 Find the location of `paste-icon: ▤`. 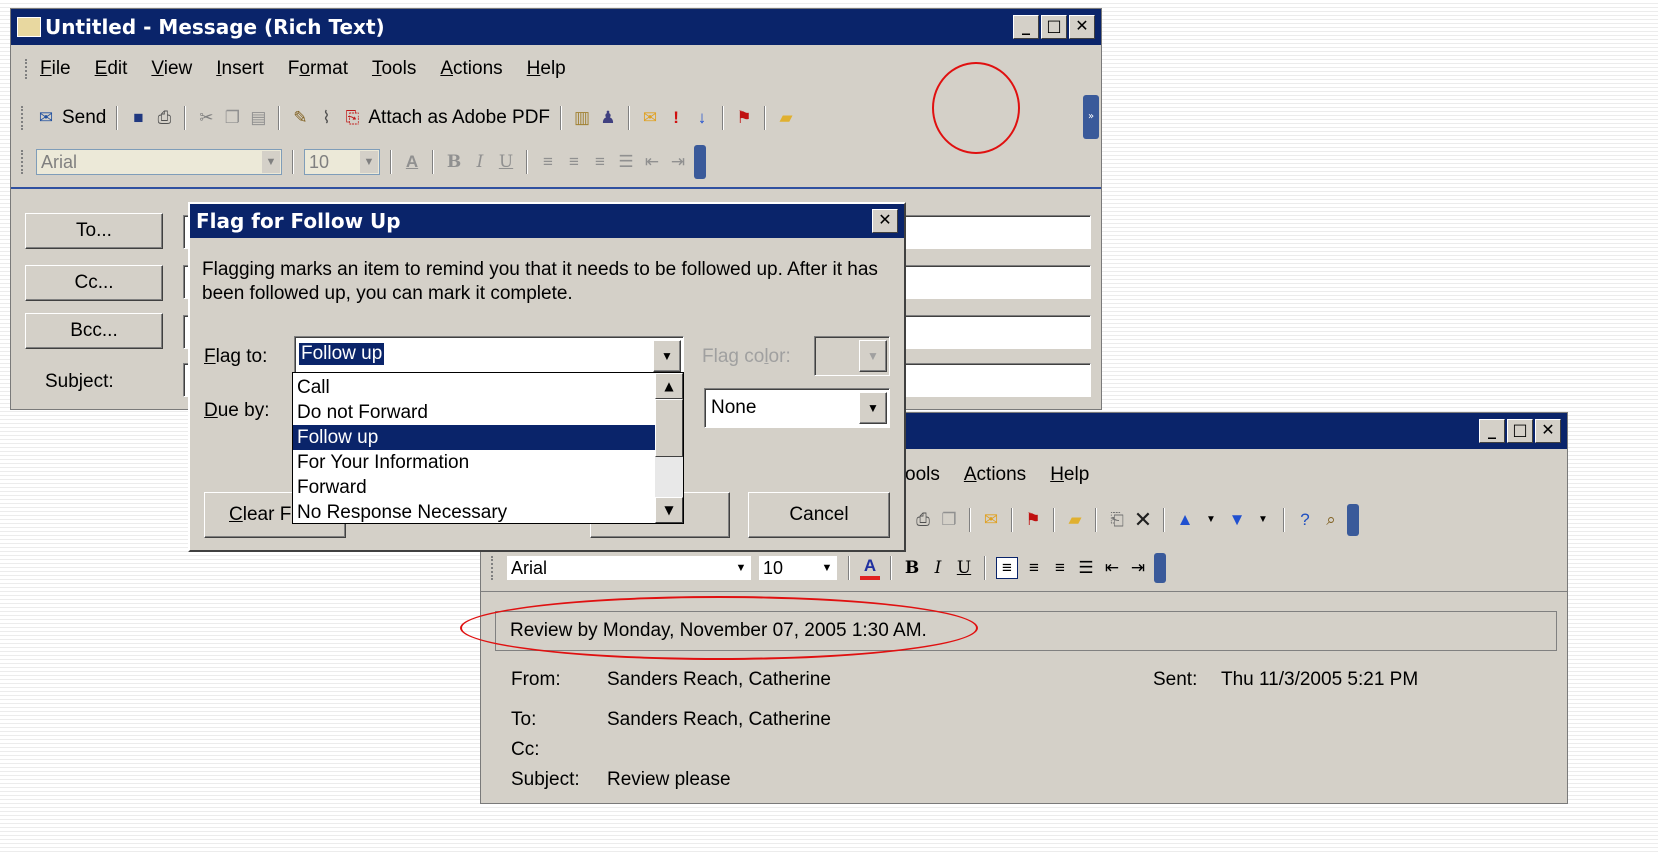

paste-icon: ▤ is located at coordinates (258, 118).